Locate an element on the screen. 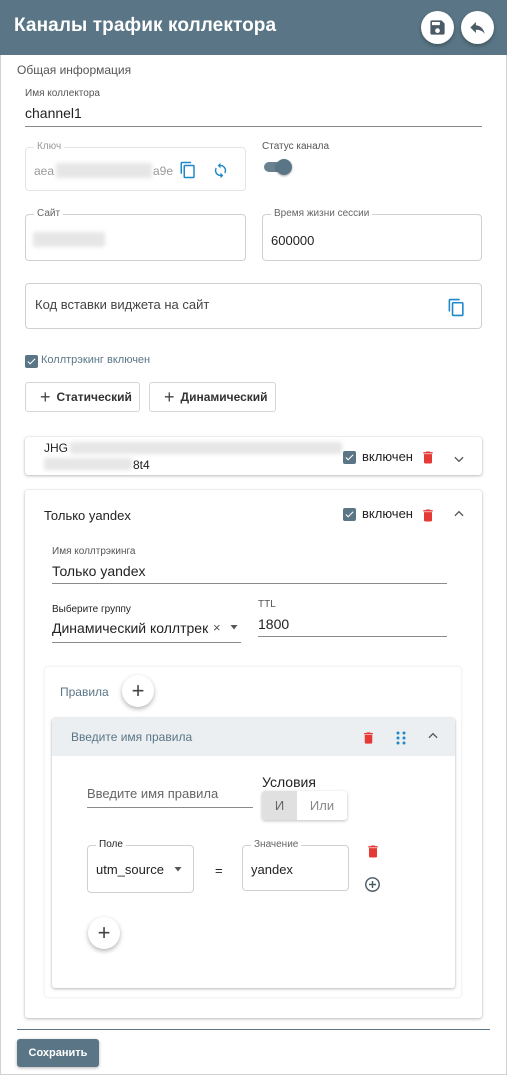  reply-icon is located at coordinates (477, 27).